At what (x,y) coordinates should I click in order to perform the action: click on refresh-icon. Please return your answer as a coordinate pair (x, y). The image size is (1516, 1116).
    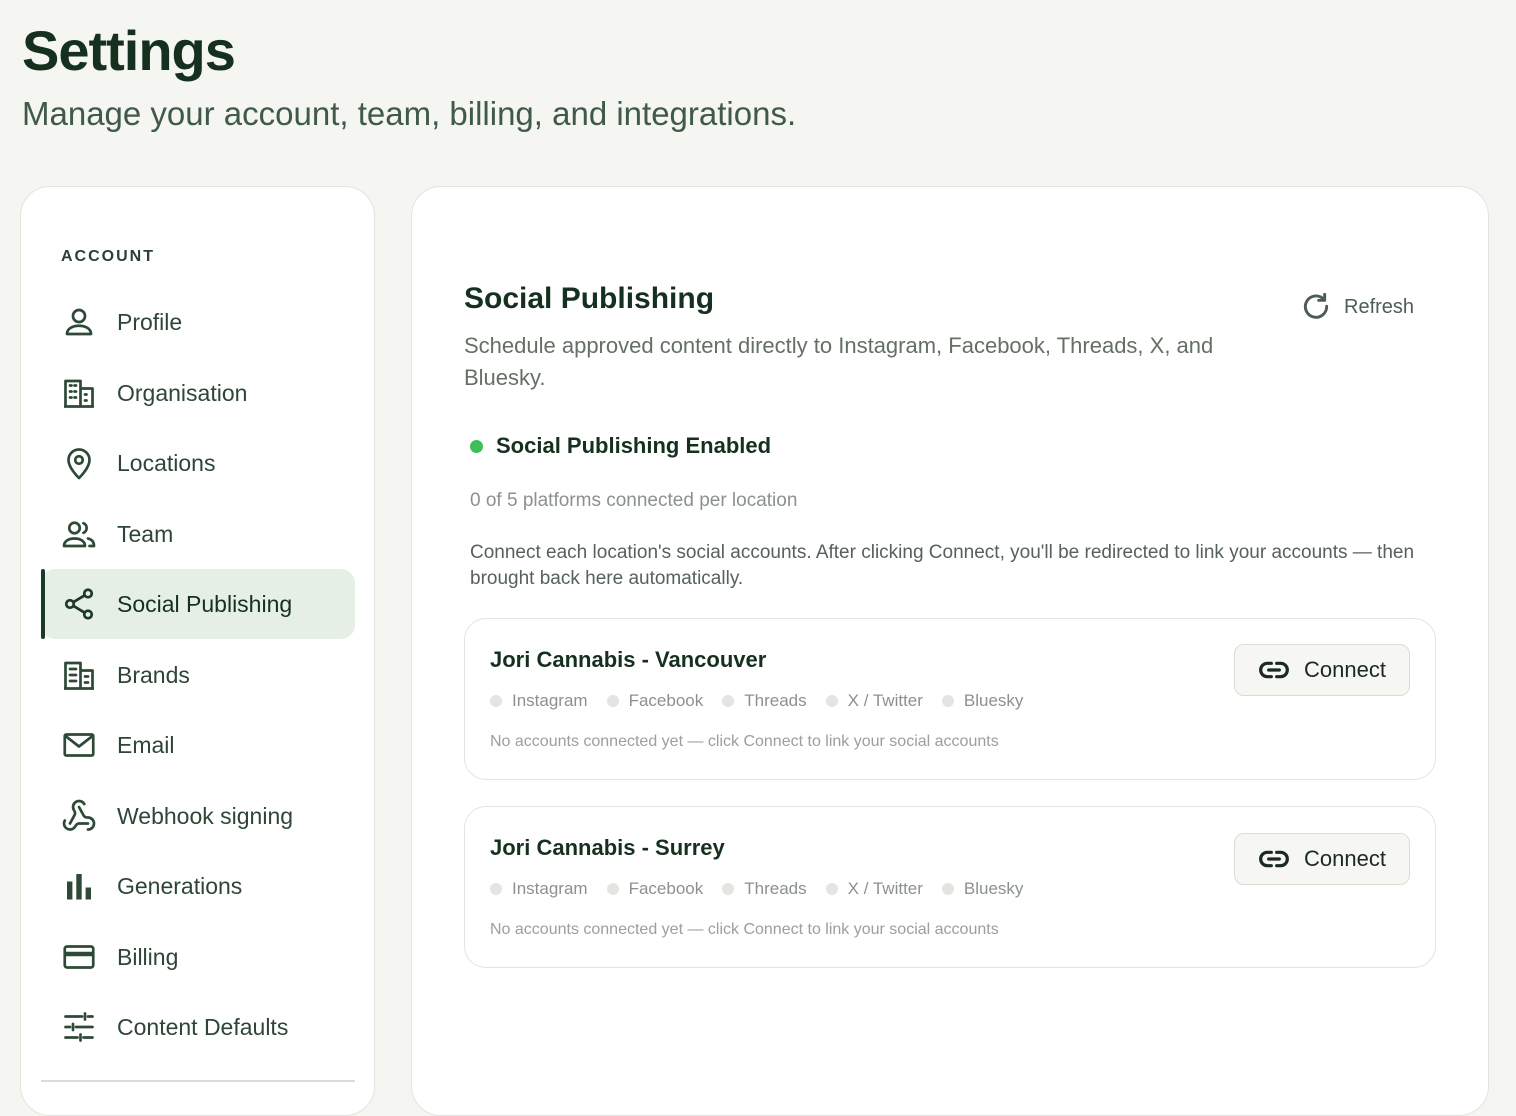
    Looking at the image, I should click on (1316, 305).